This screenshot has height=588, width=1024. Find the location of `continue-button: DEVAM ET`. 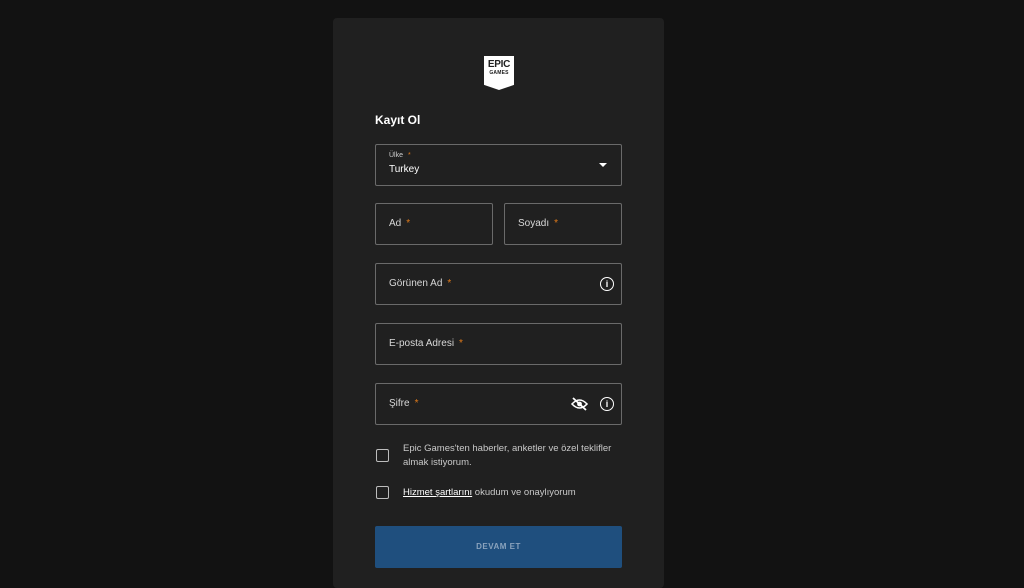

continue-button: DEVAM ET is located at coordinates (498, 547).